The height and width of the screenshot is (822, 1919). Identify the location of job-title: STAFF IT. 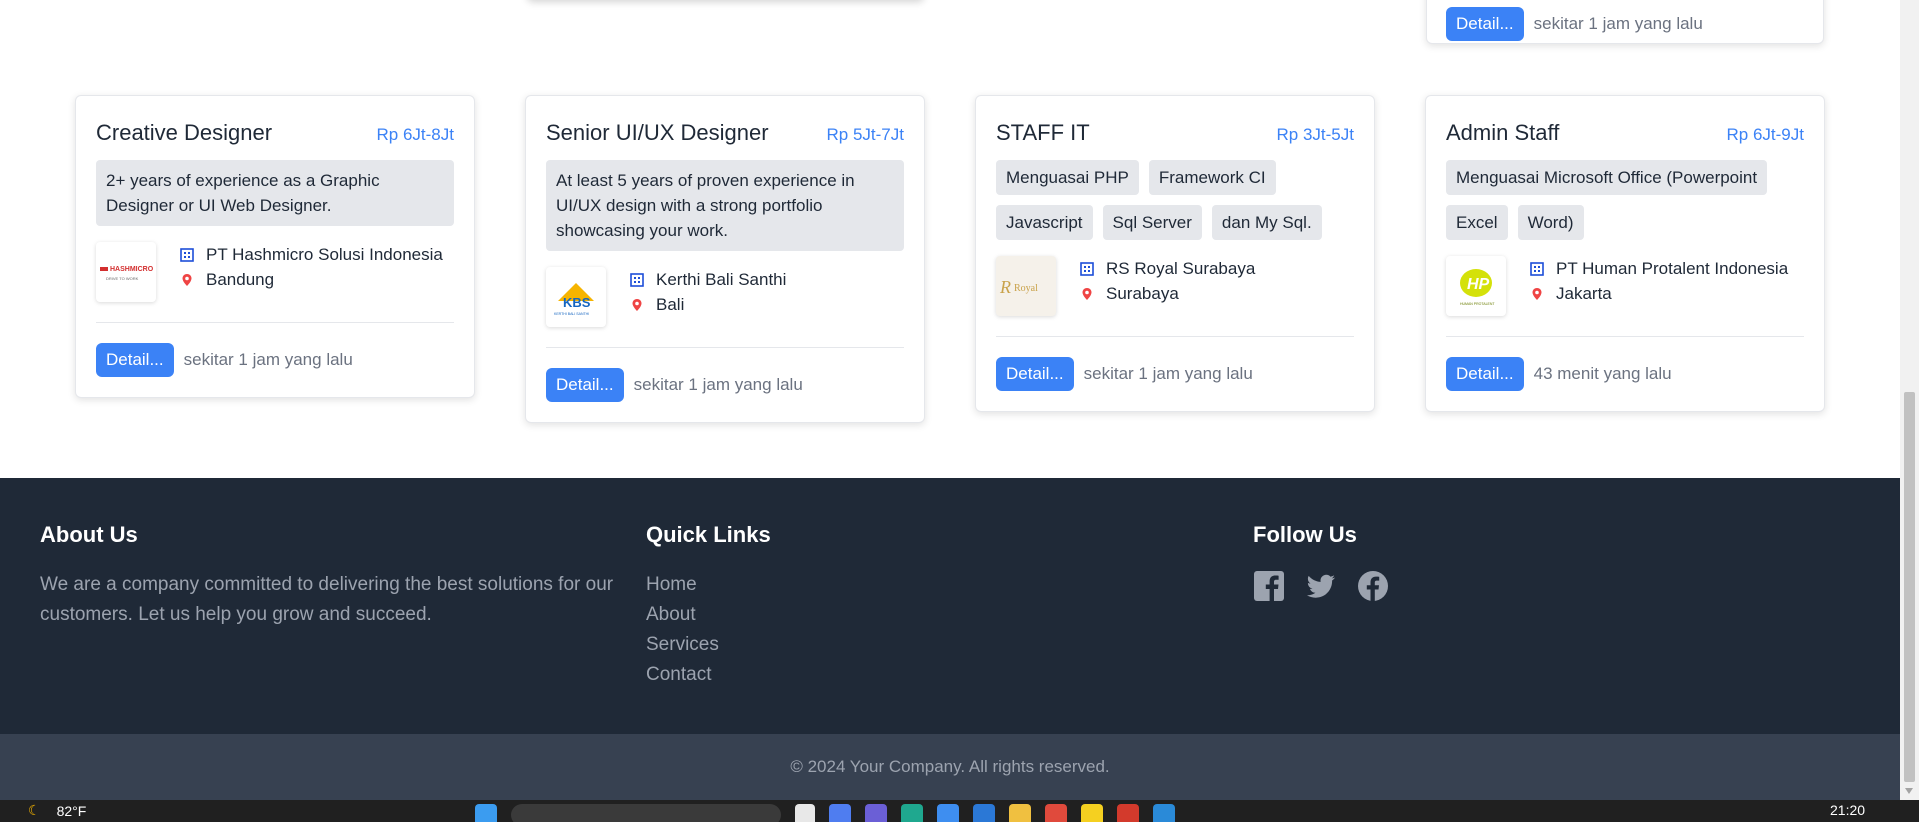
(1043, 133).